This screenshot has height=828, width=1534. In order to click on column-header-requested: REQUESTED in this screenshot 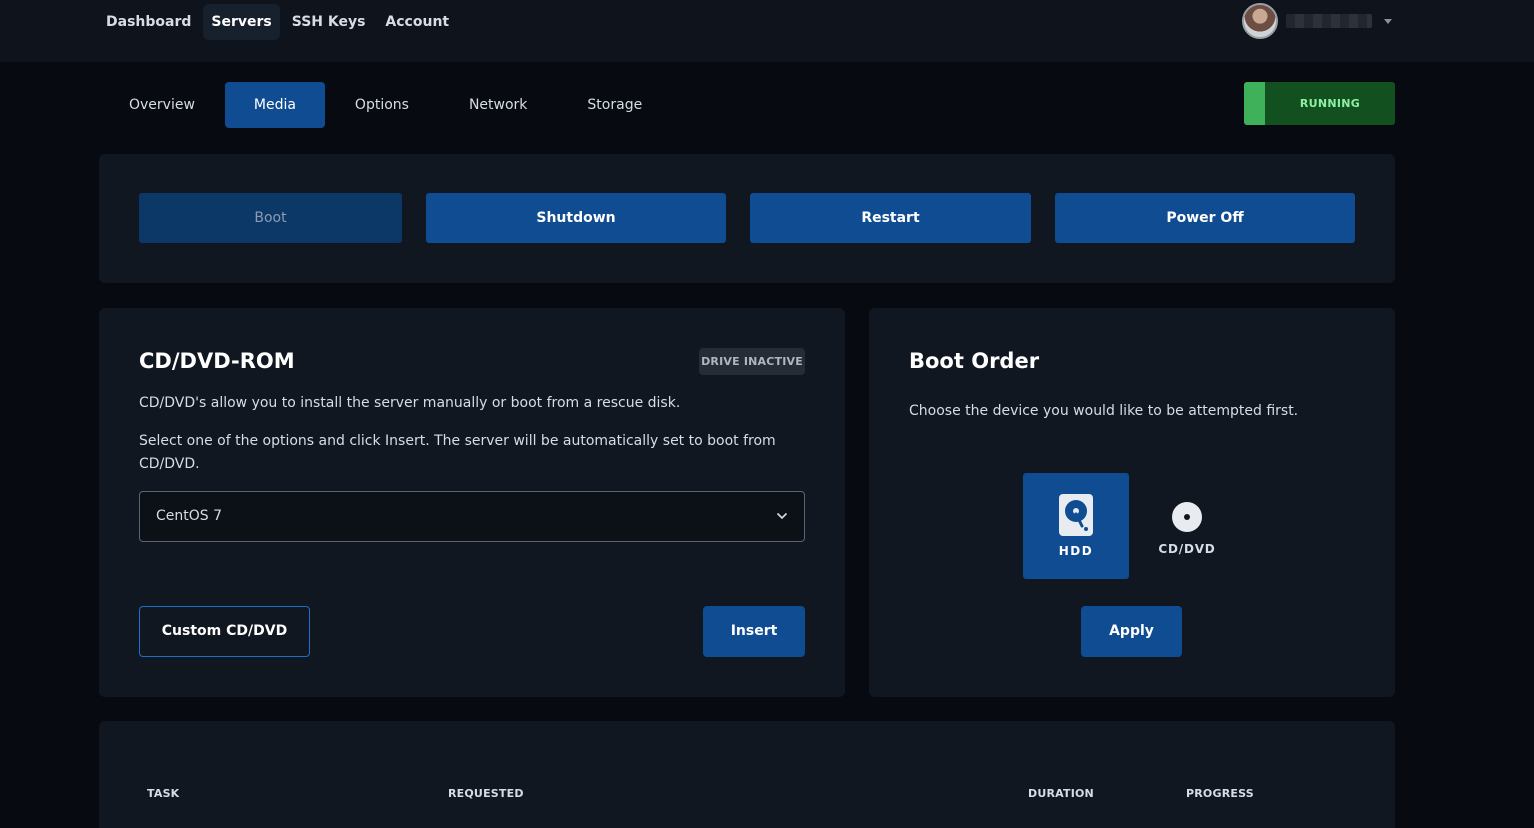, I will do `click(486, 793)`.